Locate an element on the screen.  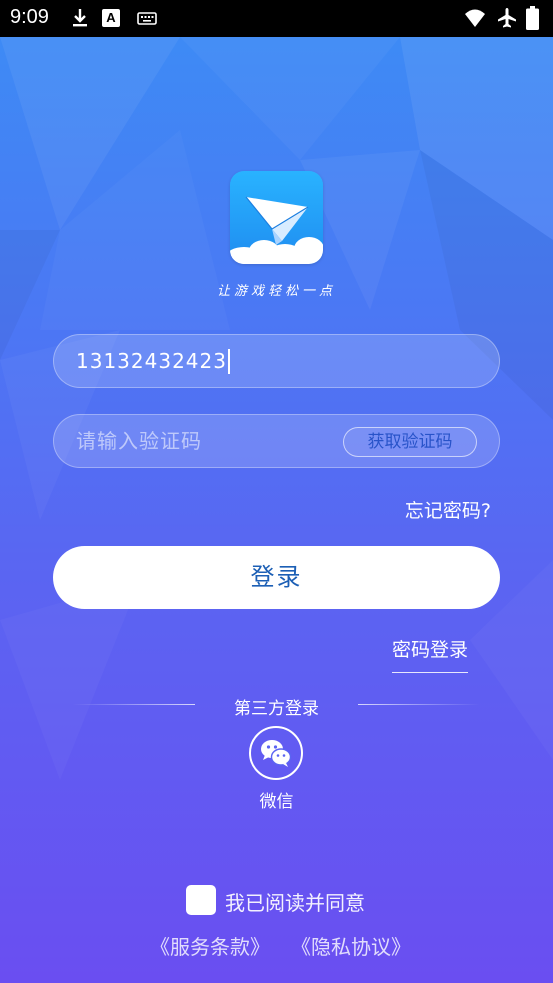
password-login-link: 密码登录 is located at coordinates (430, 654).